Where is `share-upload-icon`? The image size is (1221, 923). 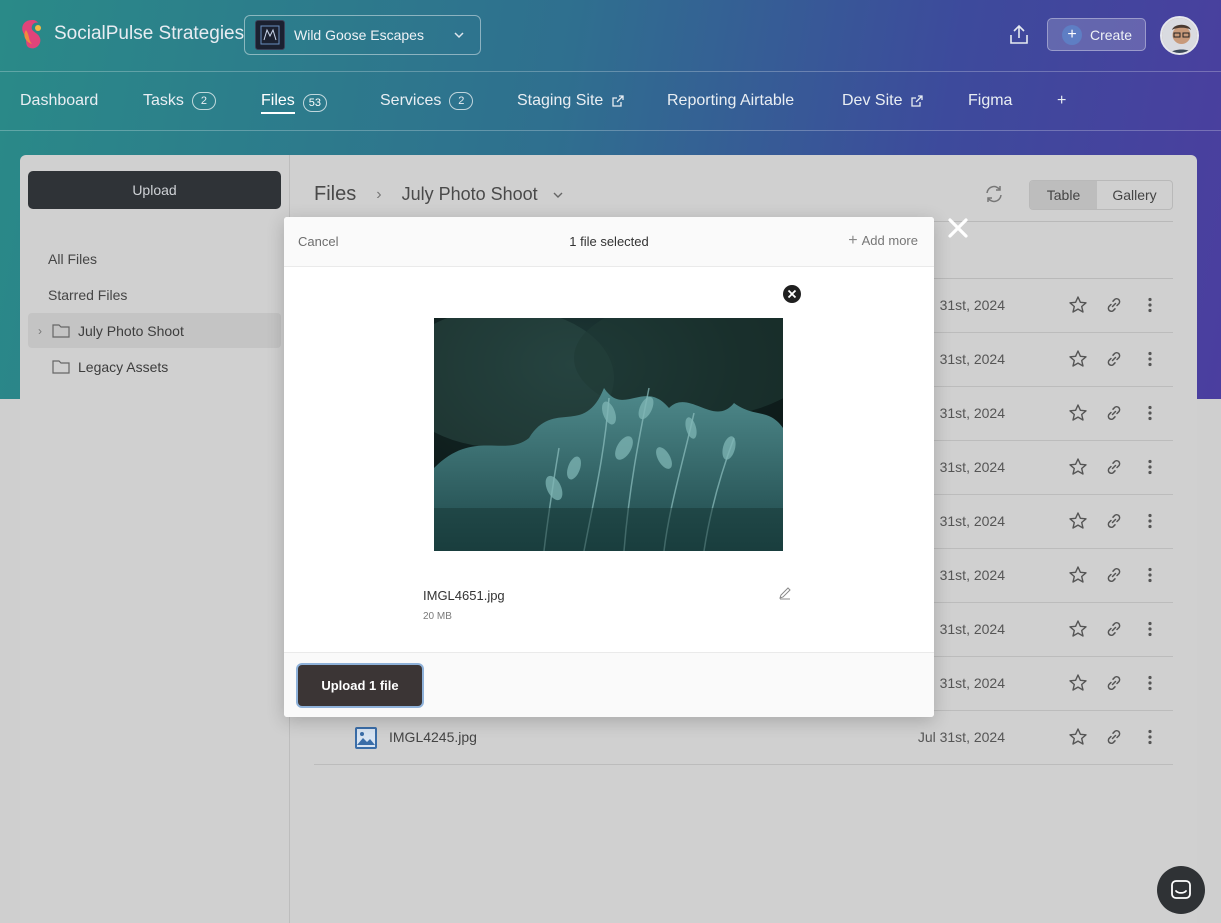 share-upload-icon is located at coordinates (1019, 35).